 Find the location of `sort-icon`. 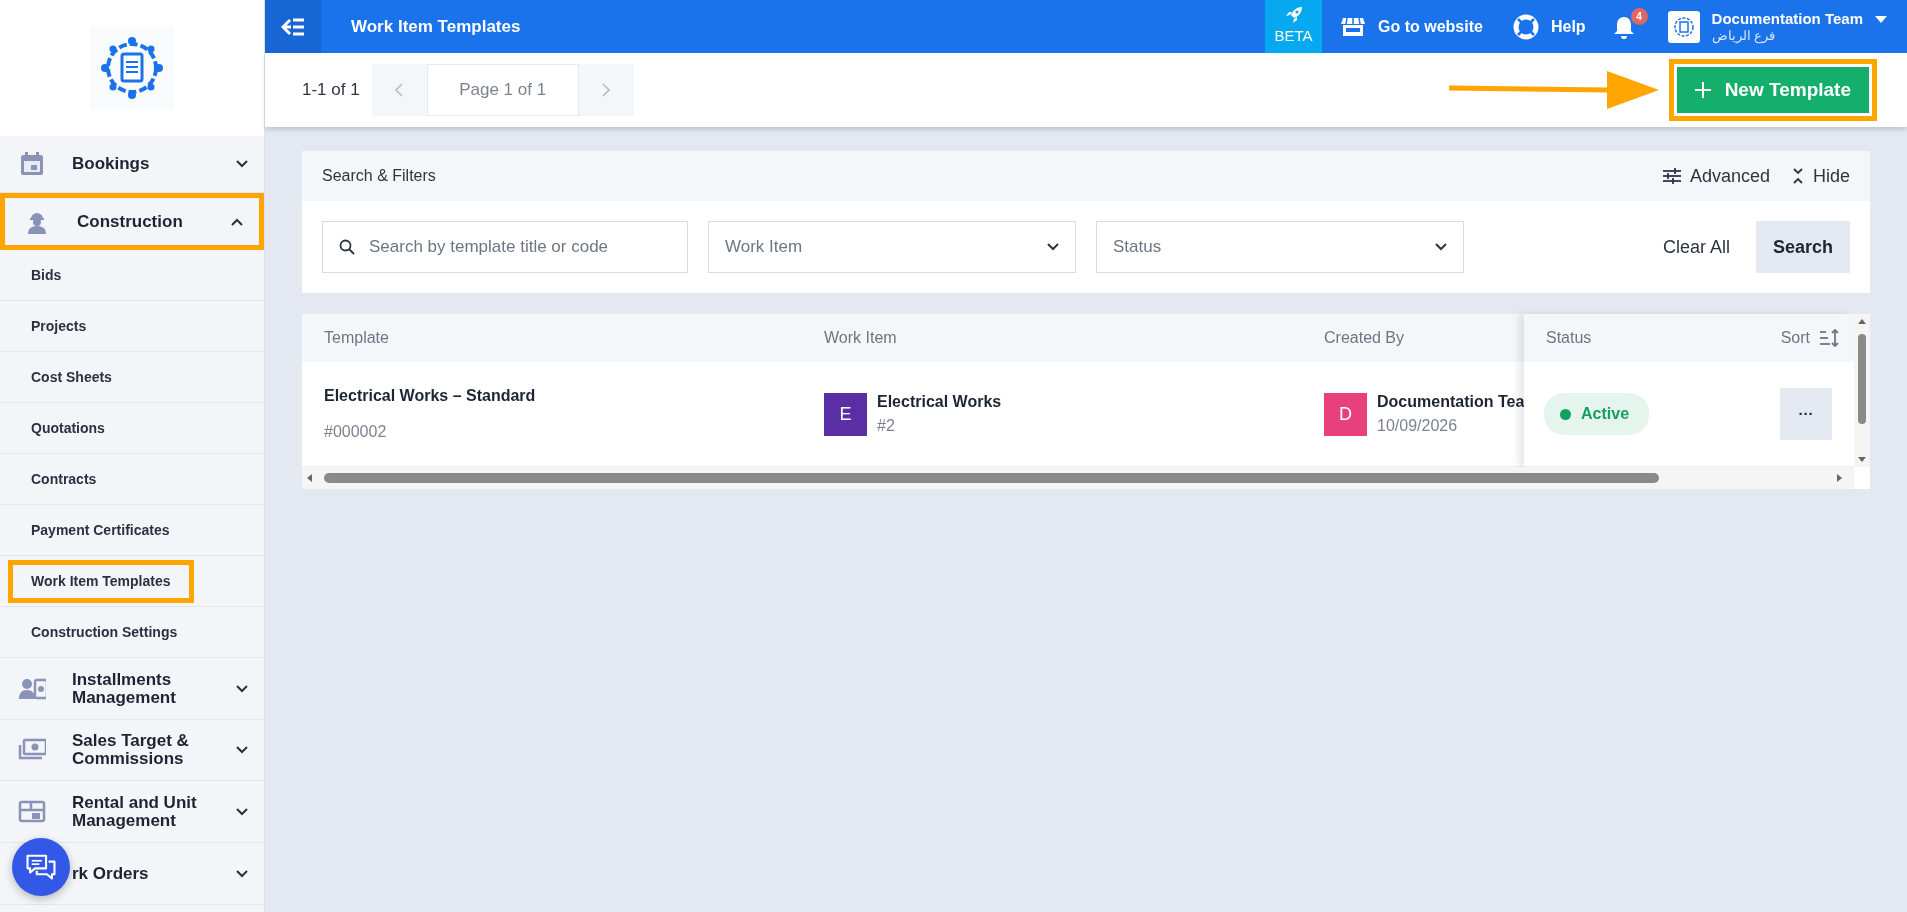

sort-icon is located at coordinates (1830, 338).